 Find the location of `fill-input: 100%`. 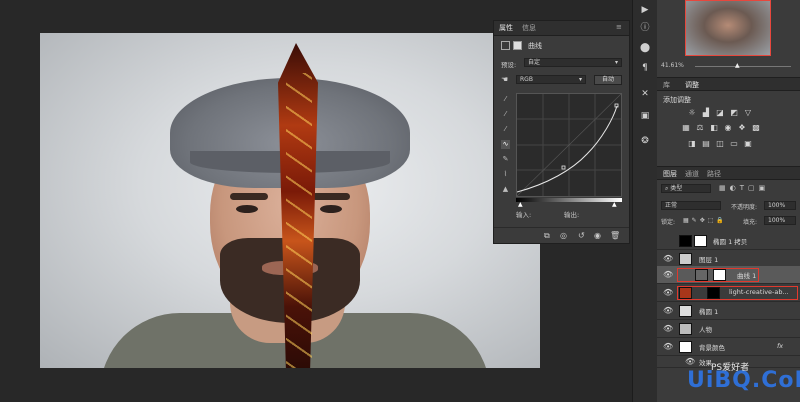

fill-input: 100% is located at coordinates (780, 220).